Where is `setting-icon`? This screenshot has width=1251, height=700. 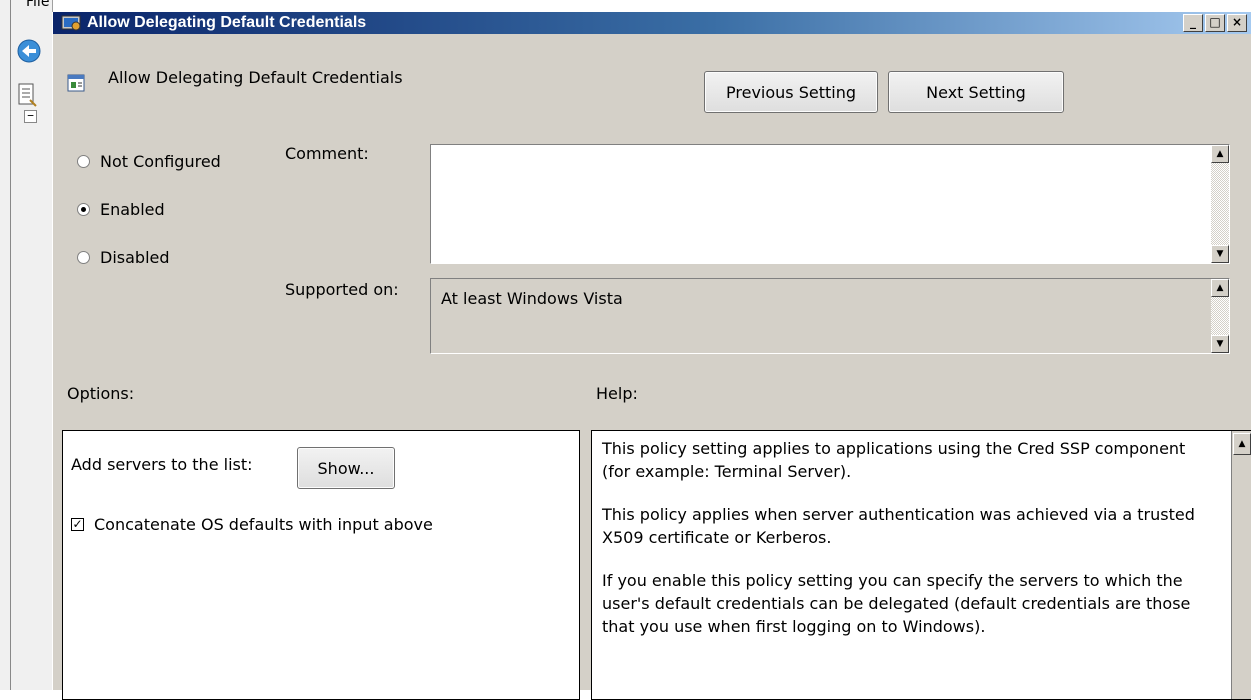
setting-icon is located at coordinates (76, 83).